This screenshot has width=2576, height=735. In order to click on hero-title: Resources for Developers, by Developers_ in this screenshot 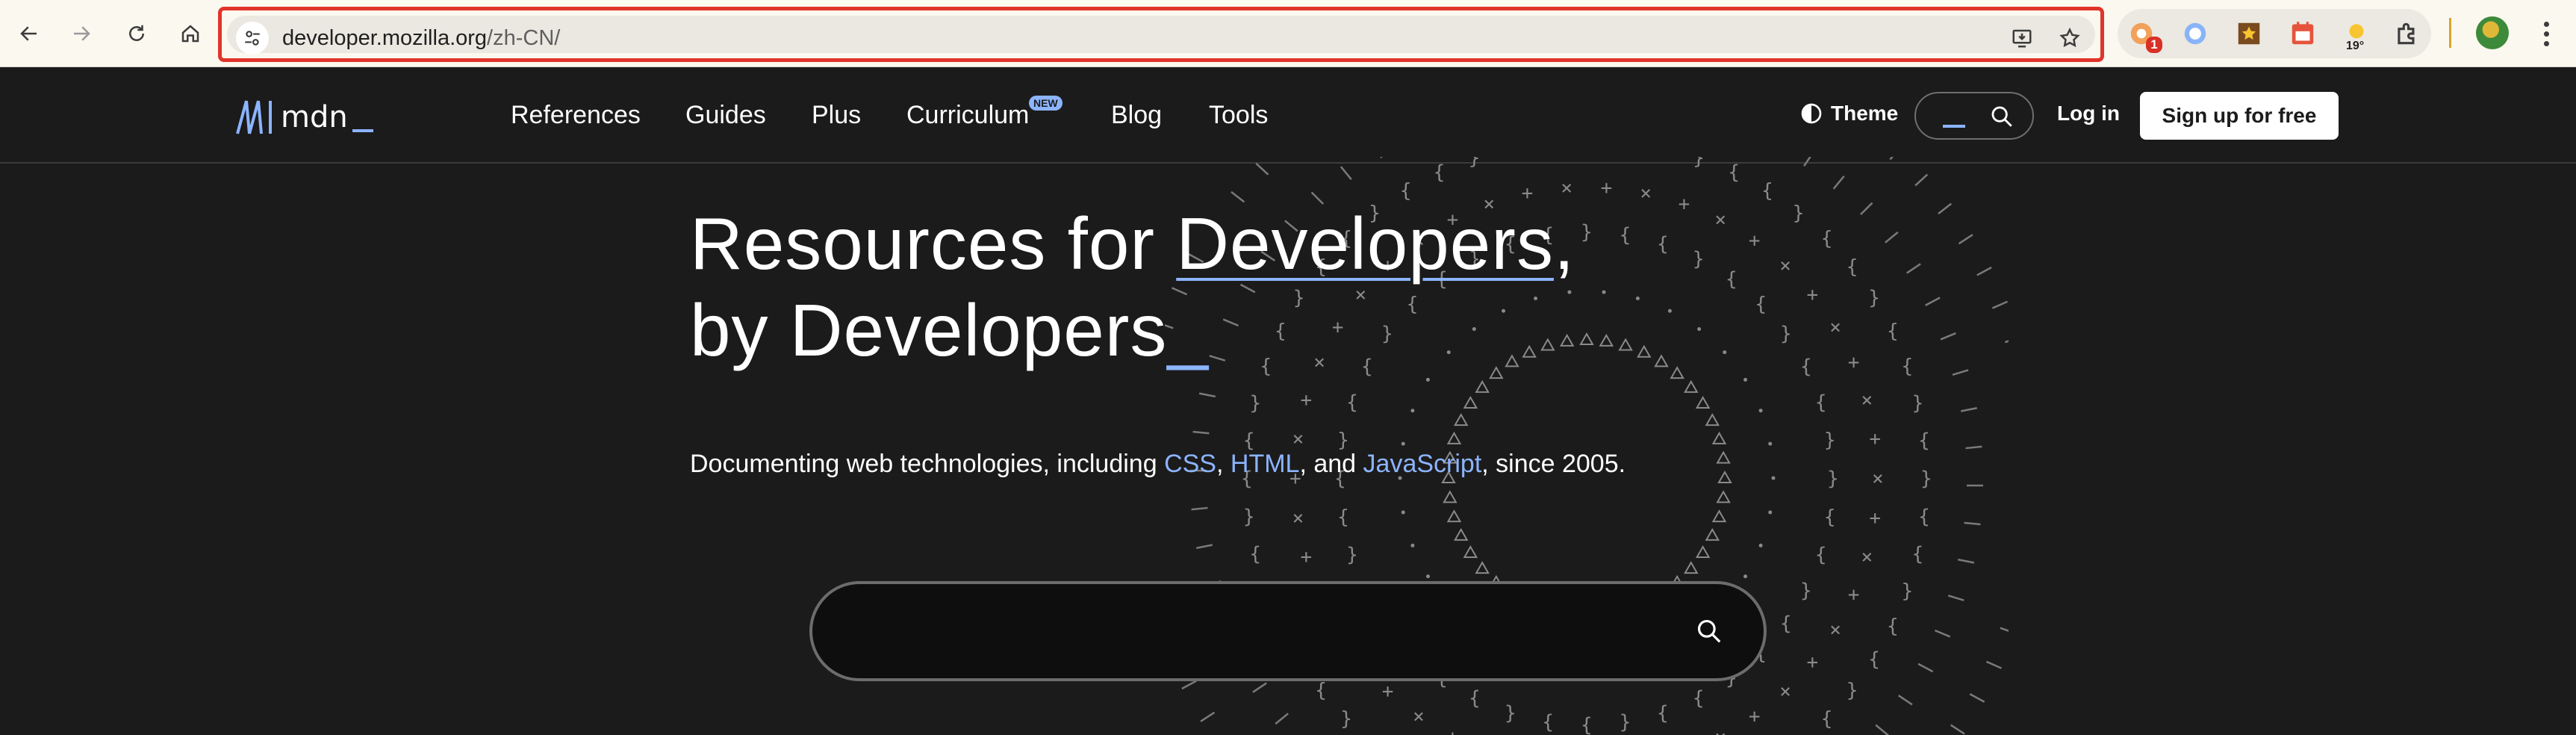, I will do `click(1132, 286)`.